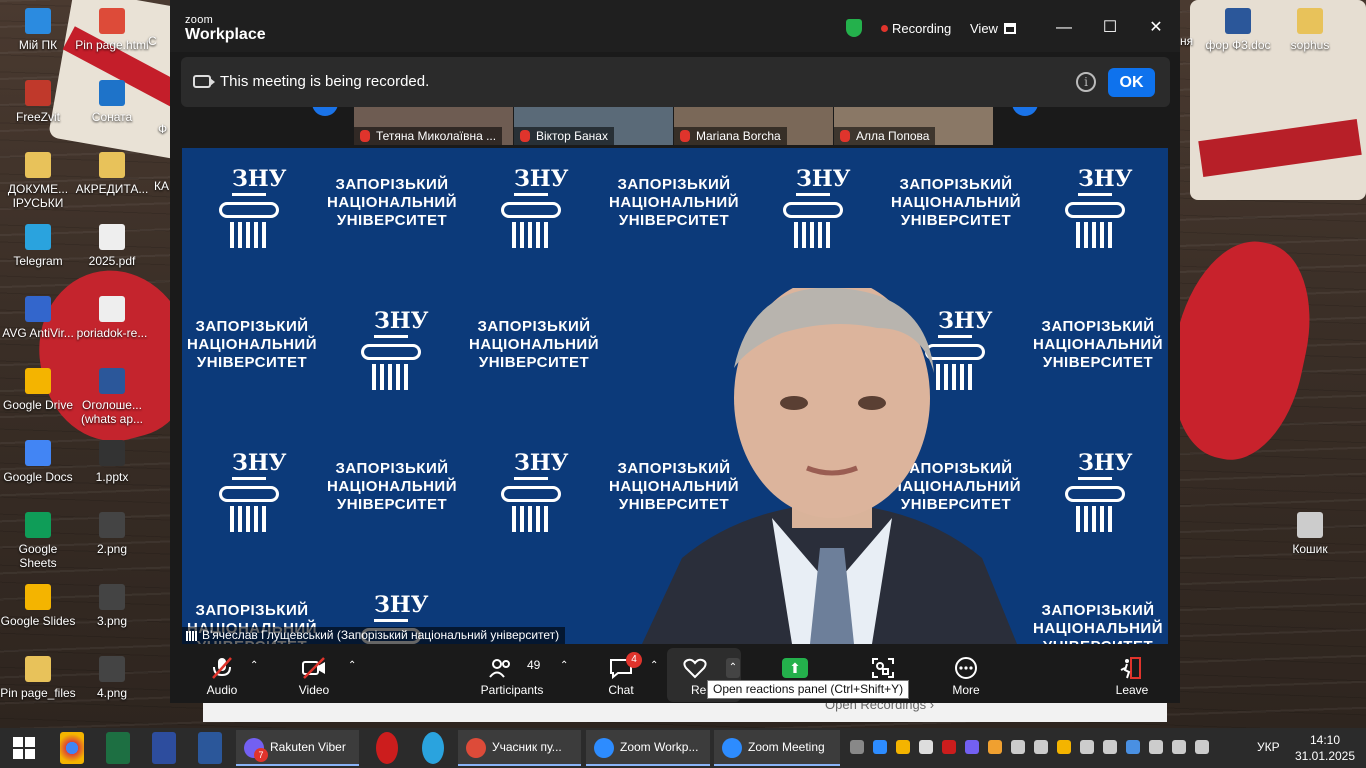 The image size is (1366, 768). Describe the element at coordinates (654, 665) in the screenshot. I see `chat-chevron-icon: ⌃` at that location.